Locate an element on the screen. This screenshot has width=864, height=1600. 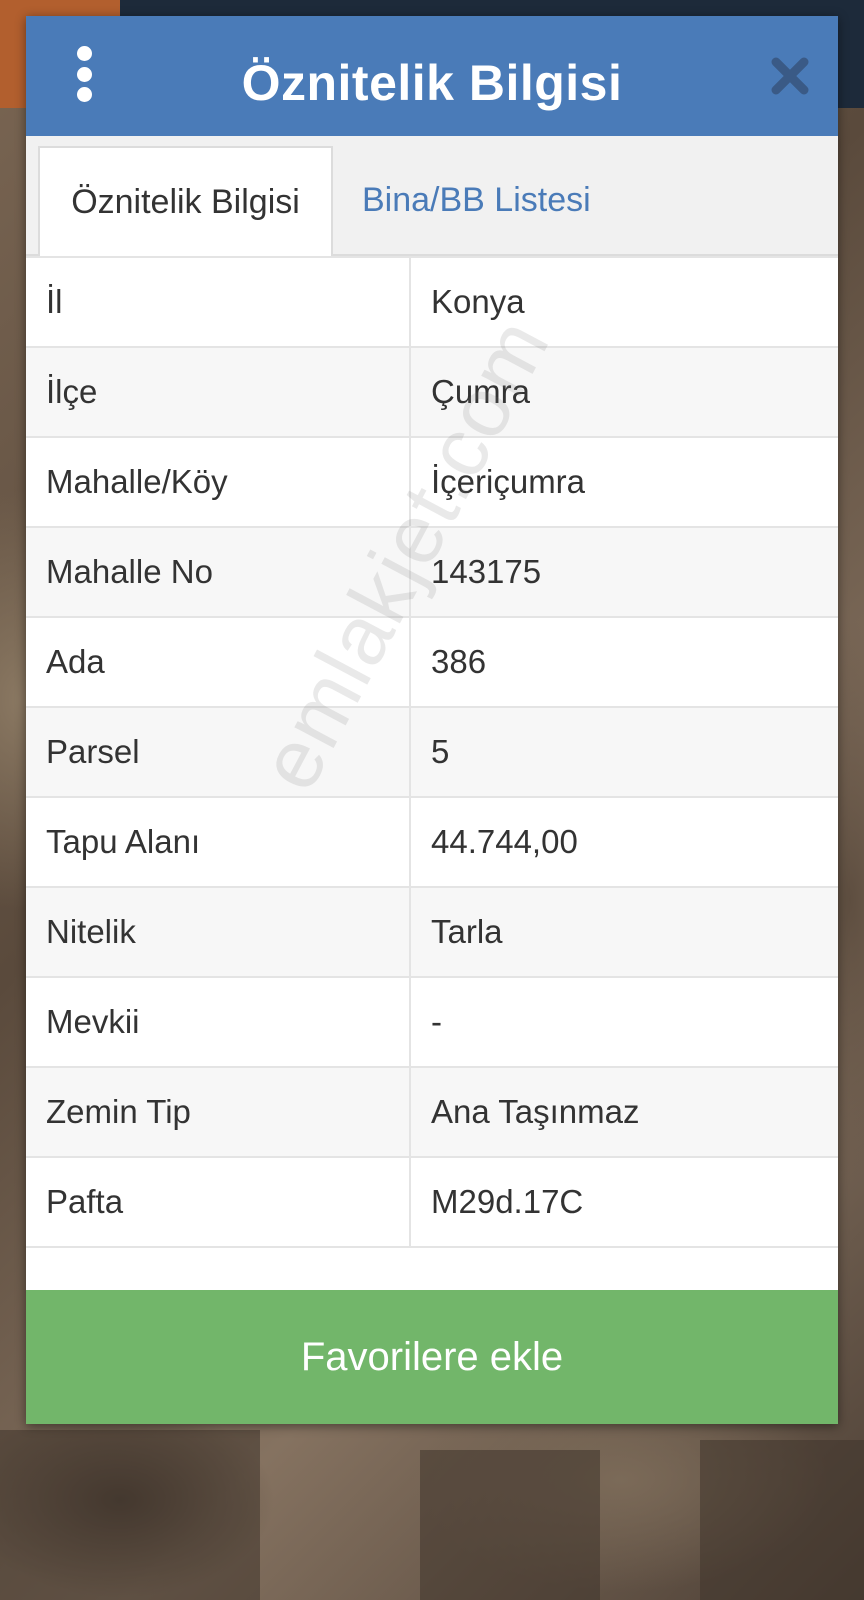
close-icon is located at coordinates (790, 76).